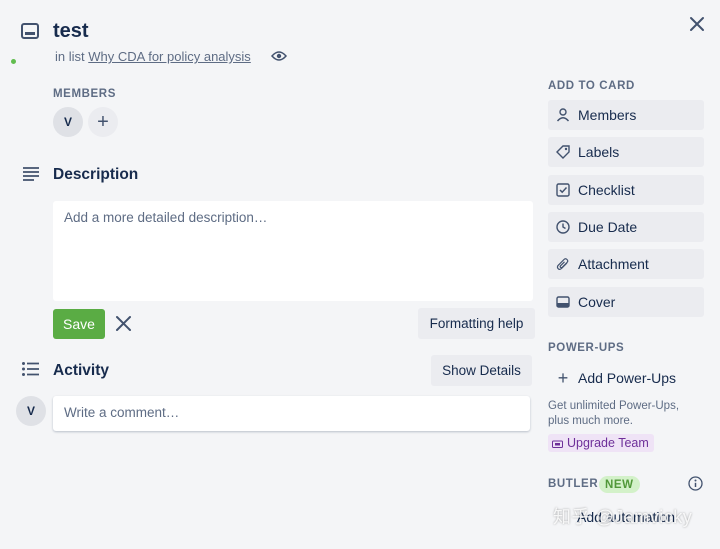 This screenshot has height=549, width=720. I want to click on members-label: MEMBERS, so click(84, 94).